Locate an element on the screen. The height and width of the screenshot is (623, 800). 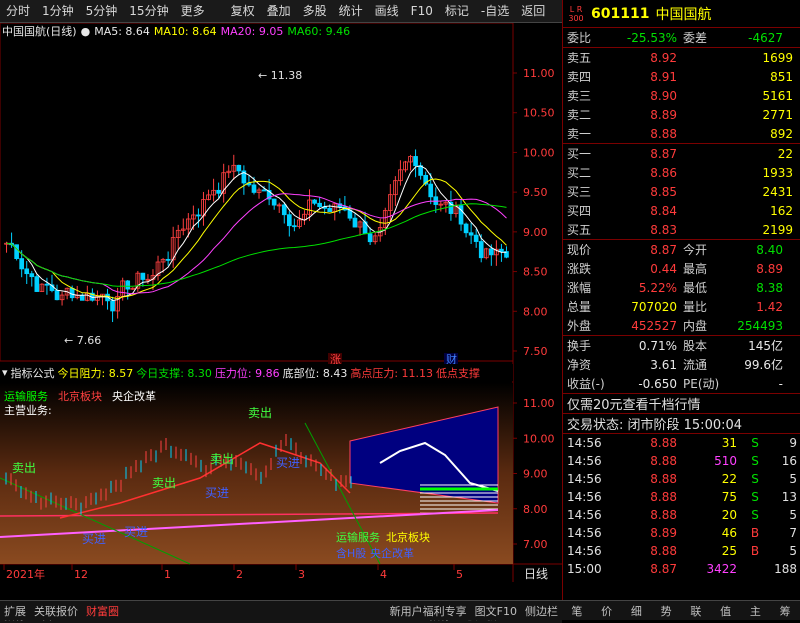
stock-code: 601111 is located at coordinates (620, 13).